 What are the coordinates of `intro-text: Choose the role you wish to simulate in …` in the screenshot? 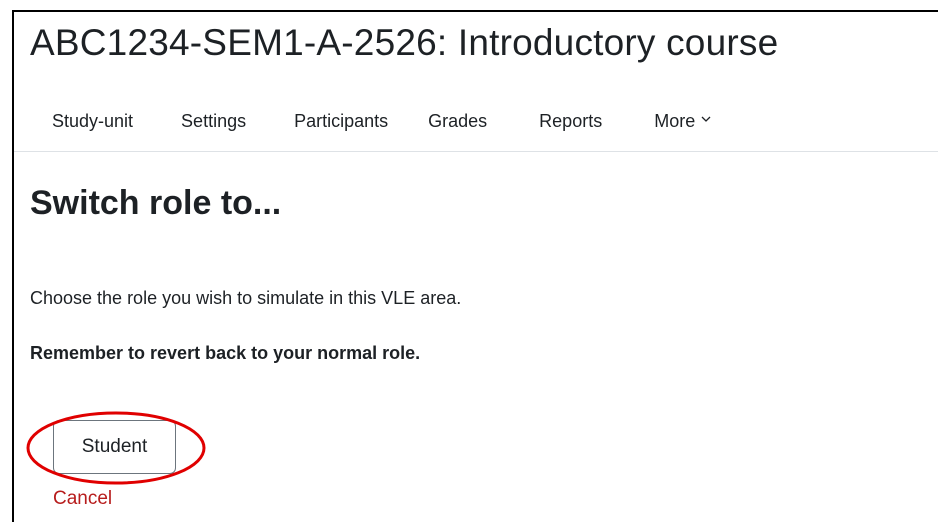 It's located at (246, 298).